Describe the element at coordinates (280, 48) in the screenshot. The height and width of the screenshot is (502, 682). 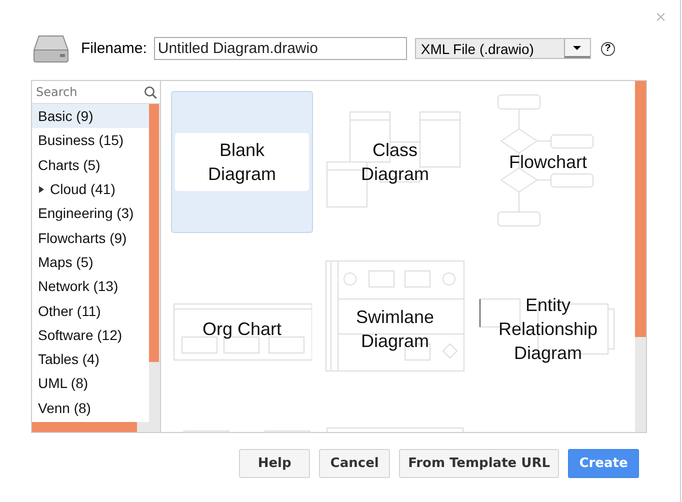
I see `filename-field: Untitled Diagram.drawio` at that location.